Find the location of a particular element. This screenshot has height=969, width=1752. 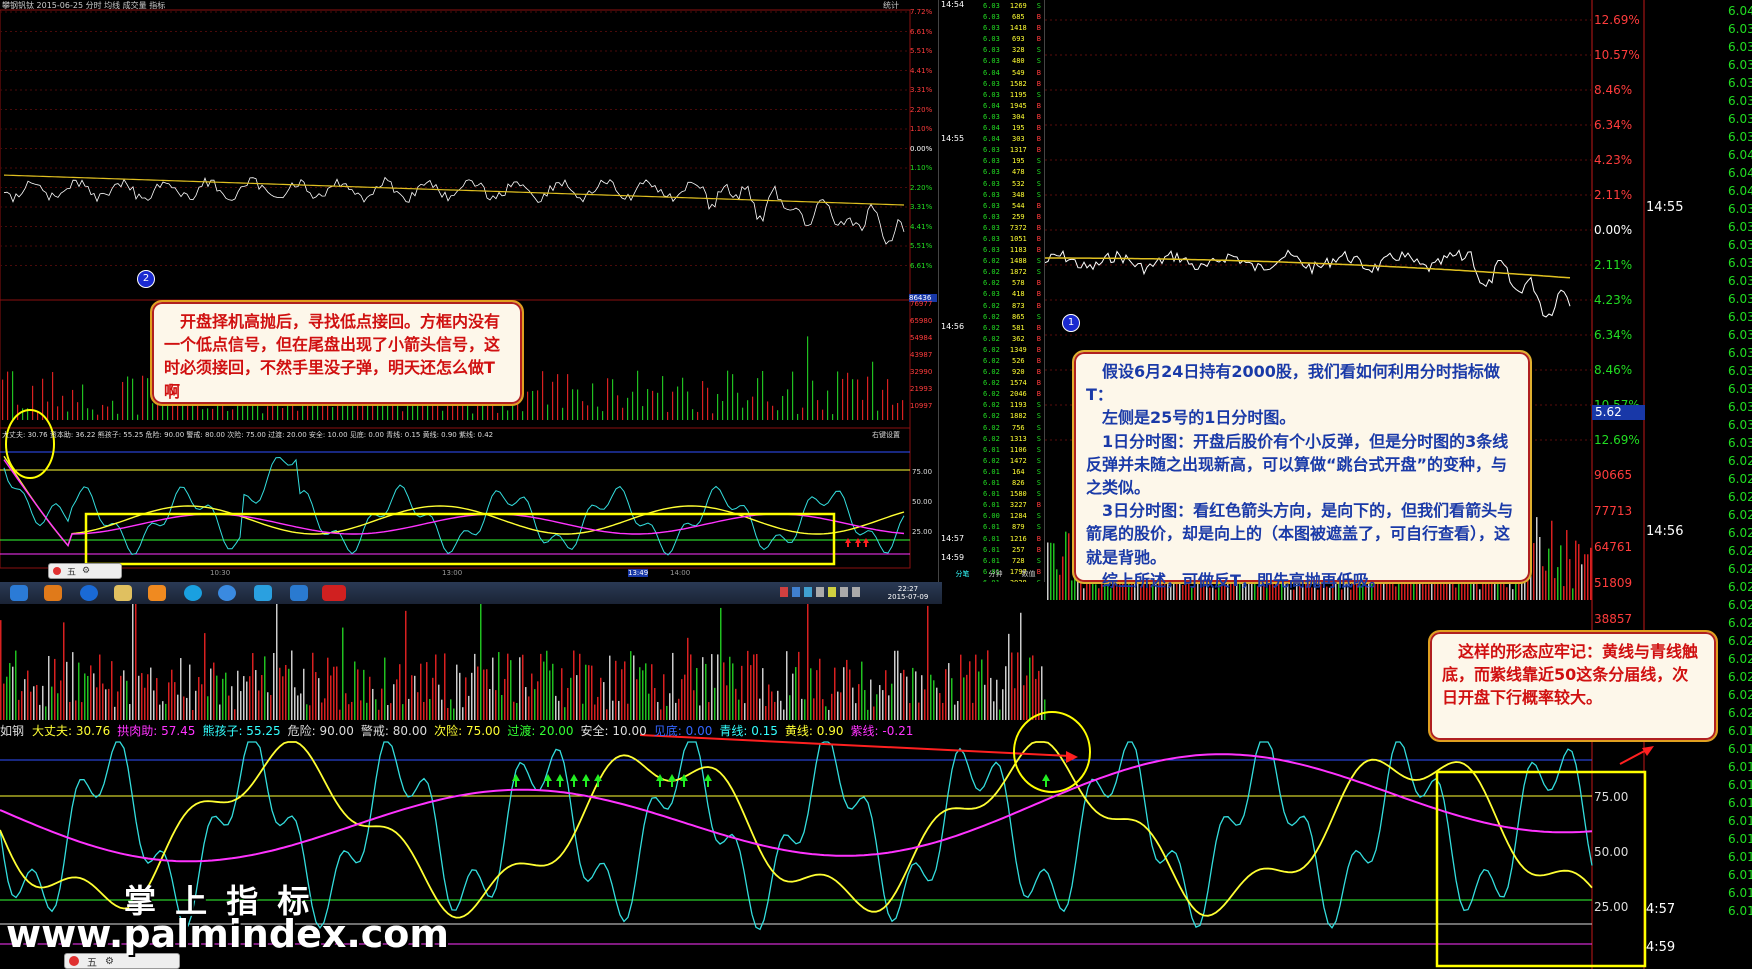

qq-browser-icon is located at coordinates (157, 593).